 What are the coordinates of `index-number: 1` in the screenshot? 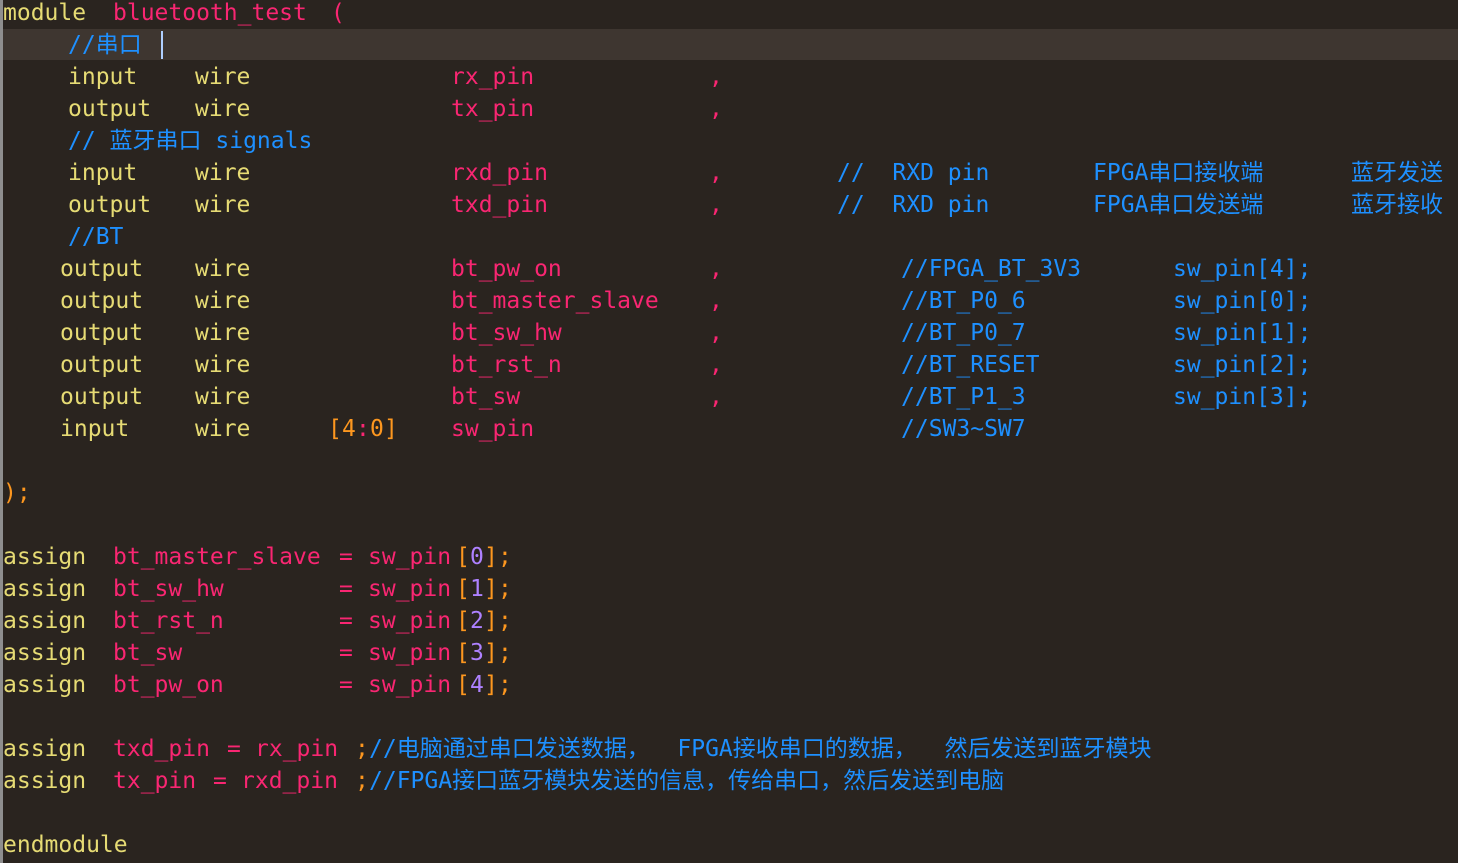 It's located at (477, 589).